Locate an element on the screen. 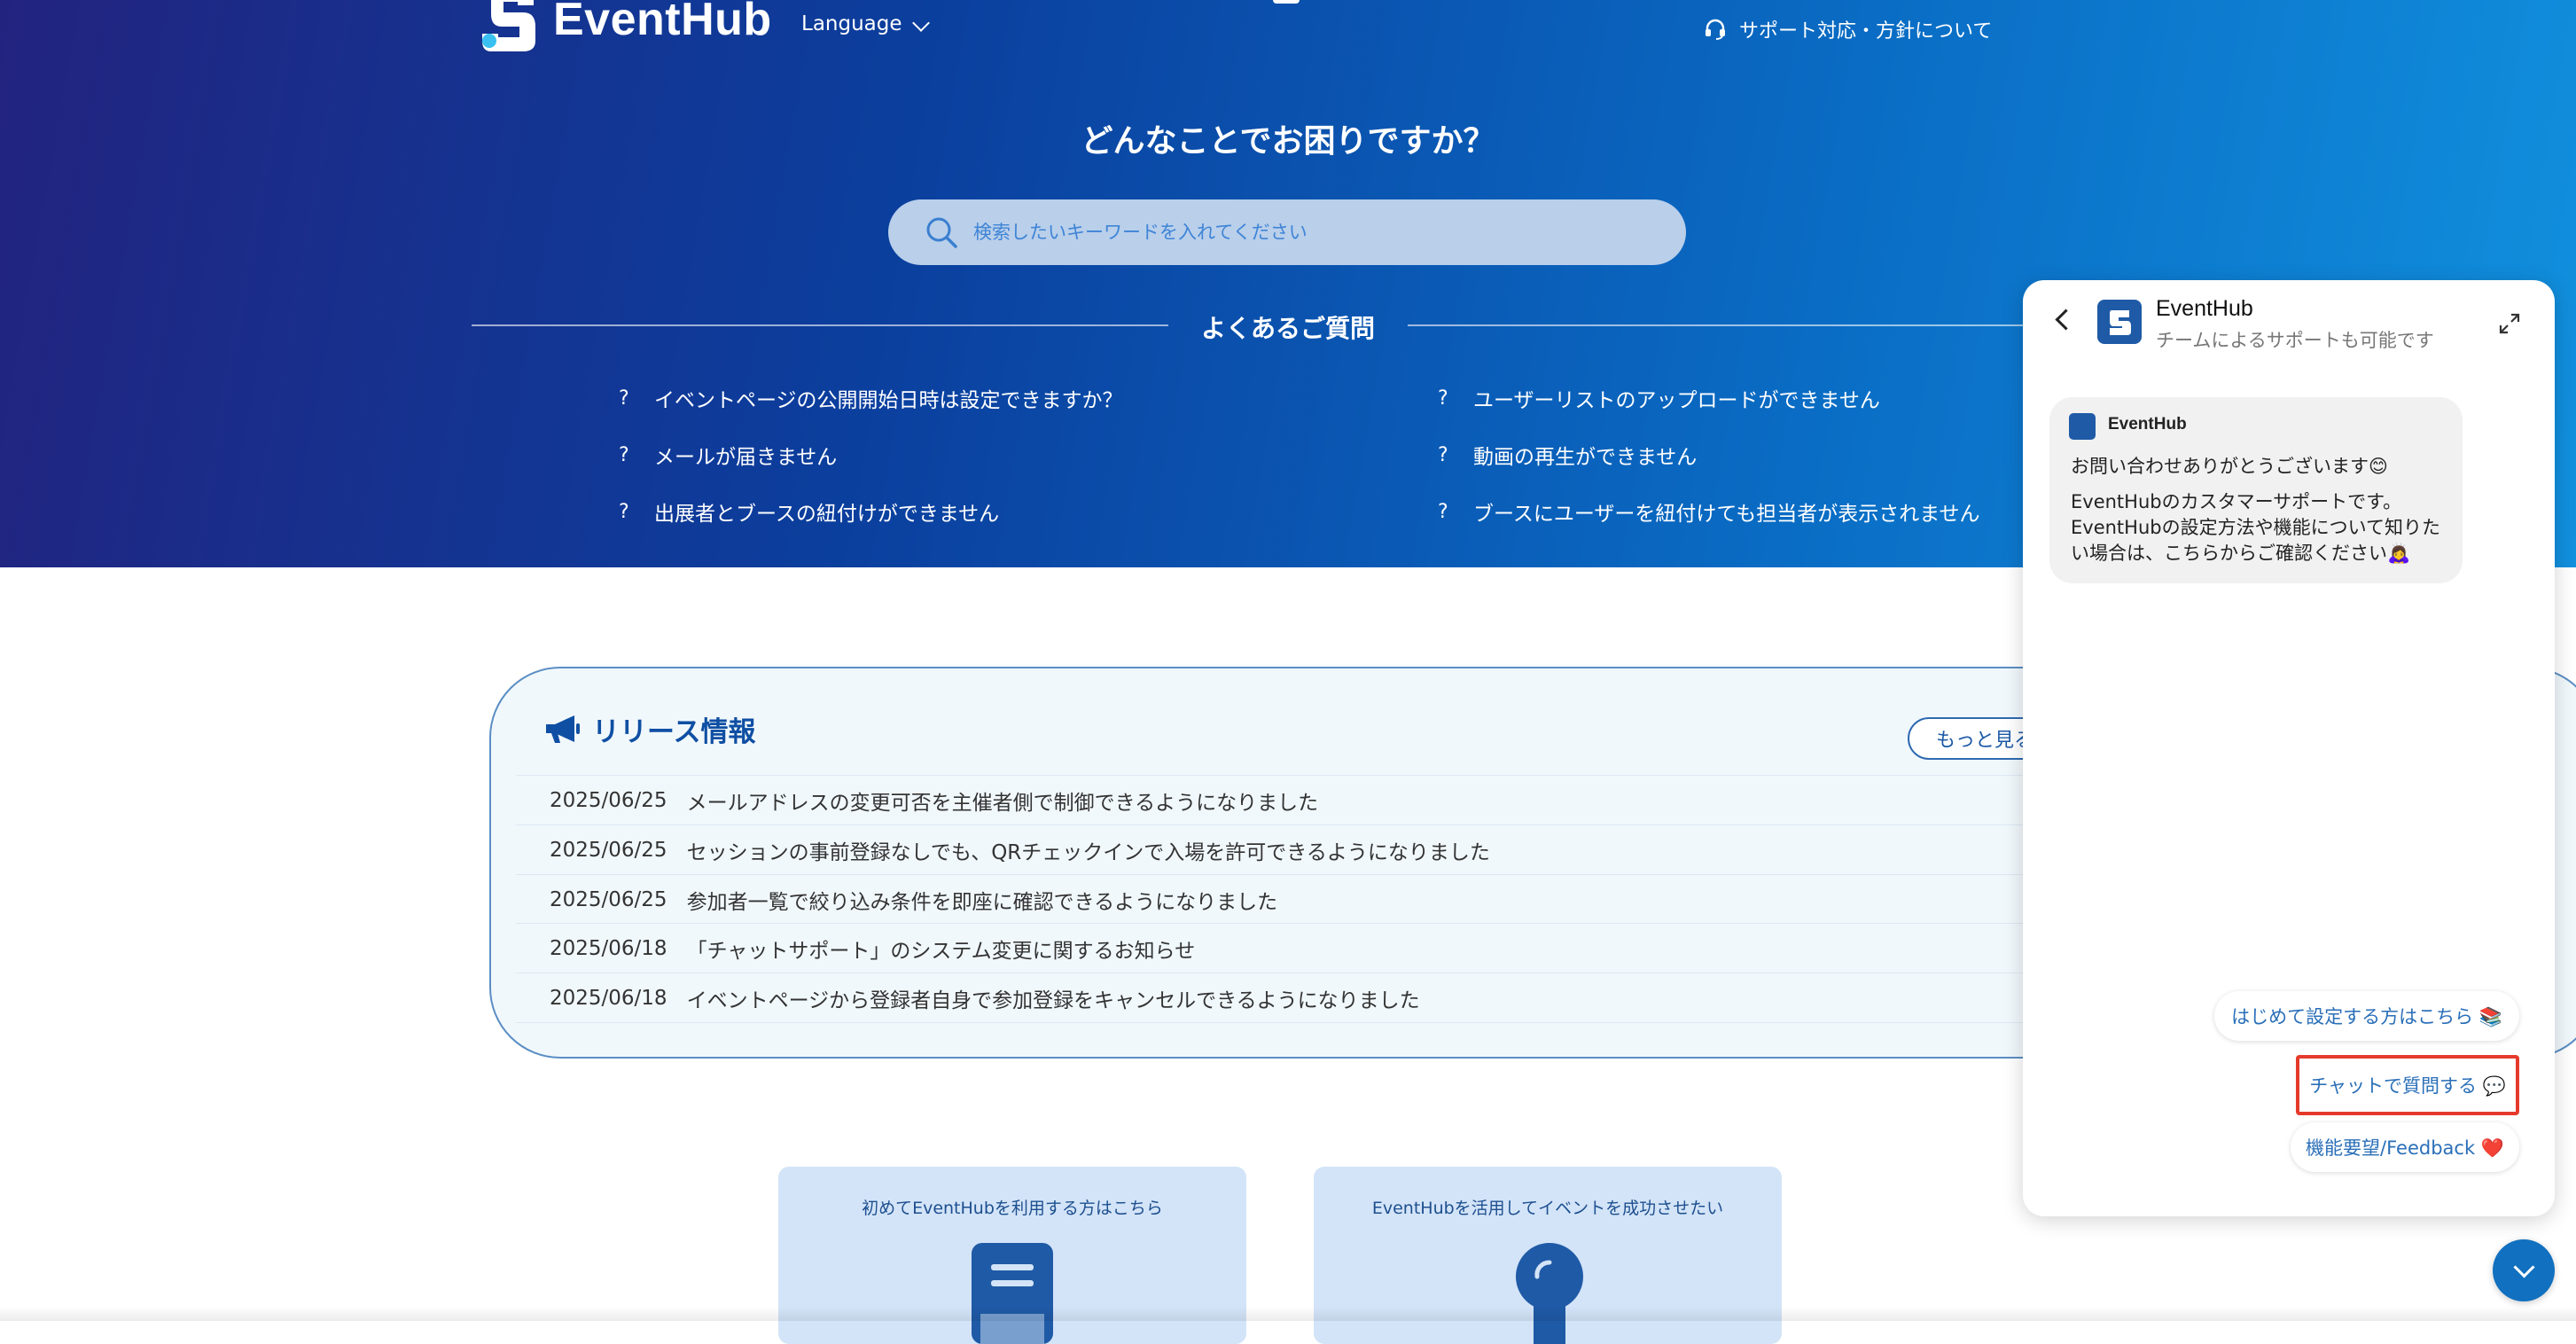  release-text: 参加者一覧で絞り込み条件を即座に確認できるようになりました is located at coordinates (982, 902).